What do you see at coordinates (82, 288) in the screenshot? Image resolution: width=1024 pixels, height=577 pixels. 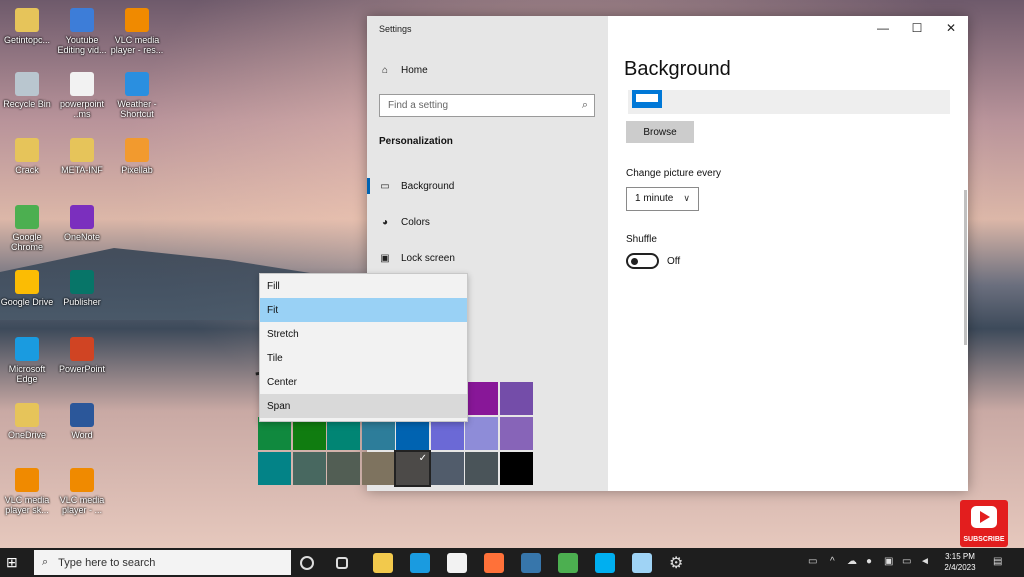 I see `desktop-icon: Publisher` at bounding box center [82, 288].